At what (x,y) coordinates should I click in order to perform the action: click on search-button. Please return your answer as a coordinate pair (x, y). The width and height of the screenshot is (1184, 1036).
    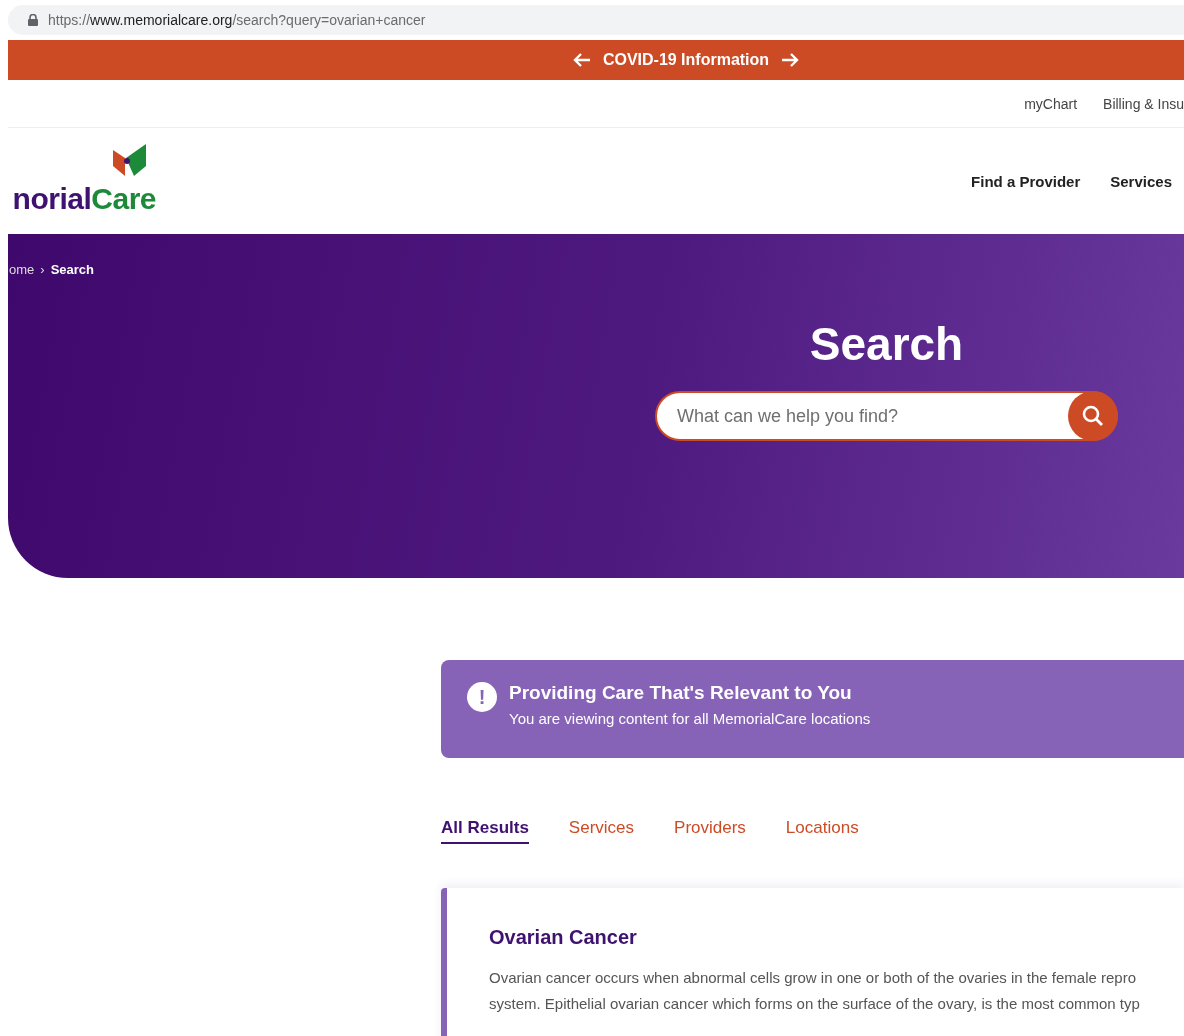
    Looking at the image, I should click on (1093, 416).